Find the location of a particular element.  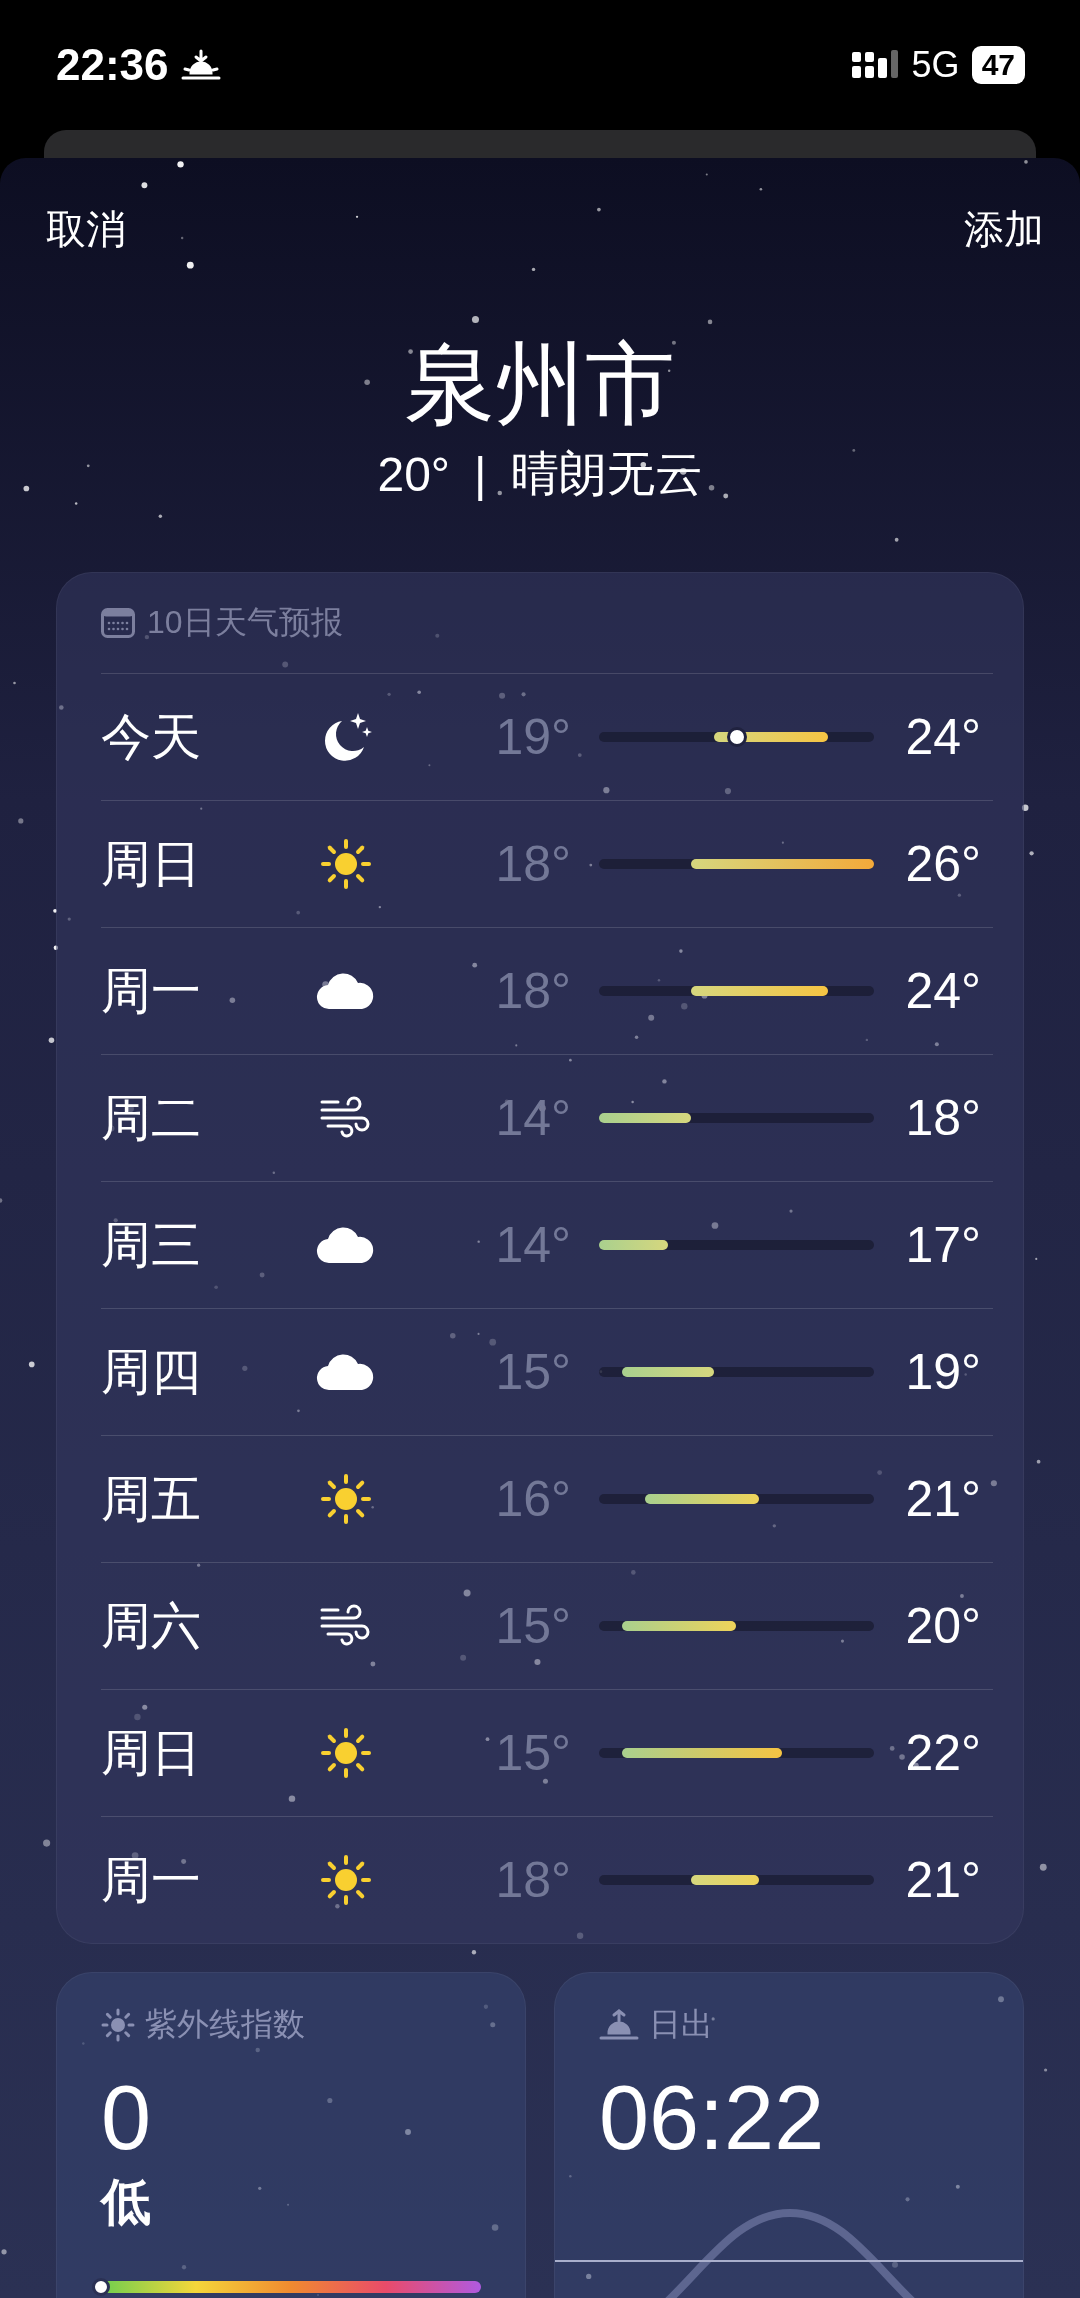

day-label: 周四 is located at coordinates (151, 1372).